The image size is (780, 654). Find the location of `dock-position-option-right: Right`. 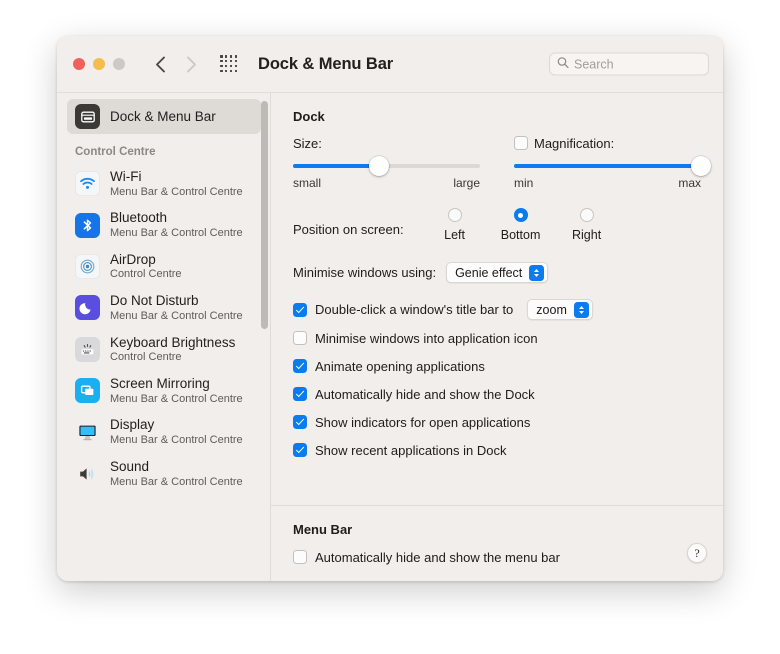

dock-position-option-right: Right is located at coordinates (587, 225).